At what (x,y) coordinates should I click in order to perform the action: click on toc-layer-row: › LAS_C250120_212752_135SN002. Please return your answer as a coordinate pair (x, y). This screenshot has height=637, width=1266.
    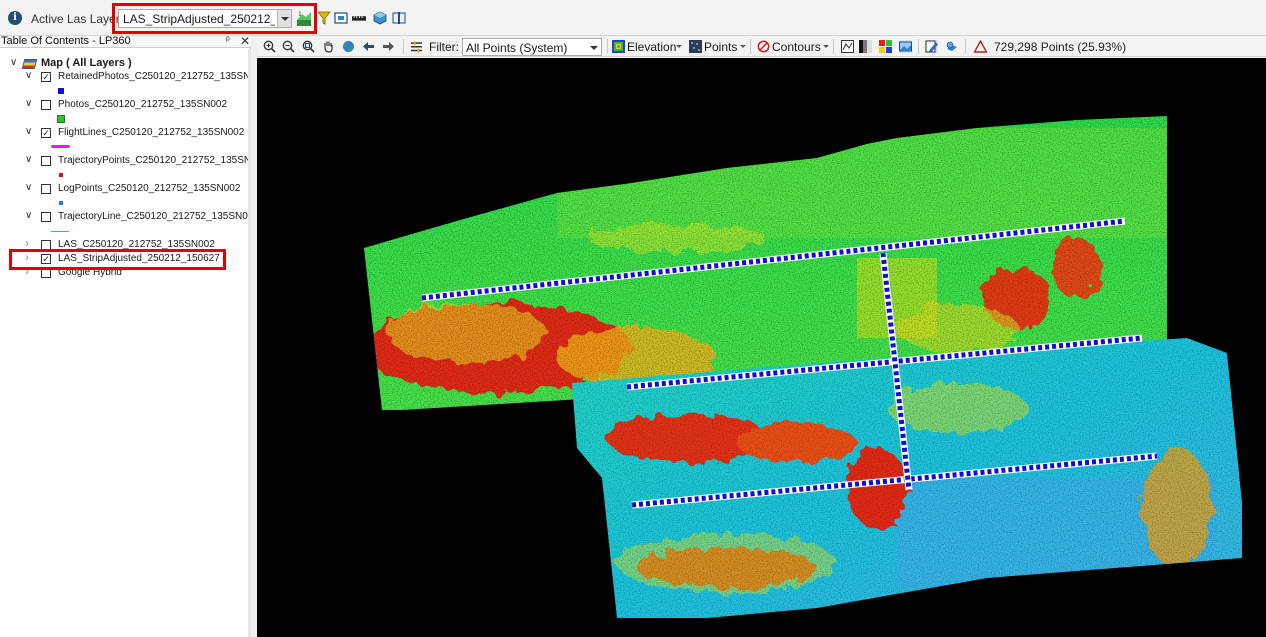
    Looking at the image, I should click on (124, 244).